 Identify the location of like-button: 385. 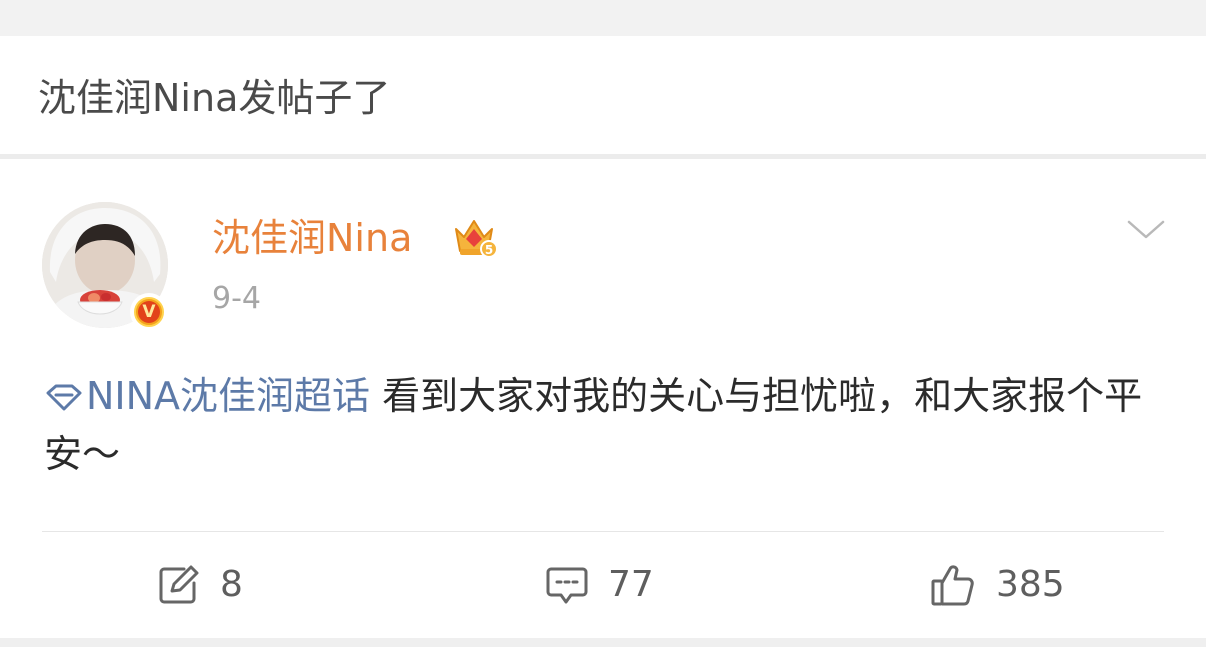
(997, 585).